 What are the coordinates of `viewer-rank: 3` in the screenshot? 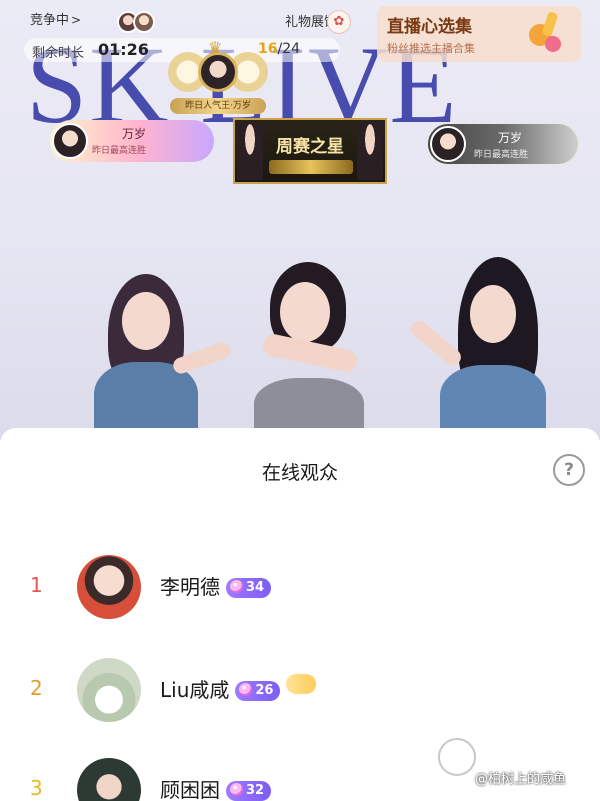 It's located at (36, 788).